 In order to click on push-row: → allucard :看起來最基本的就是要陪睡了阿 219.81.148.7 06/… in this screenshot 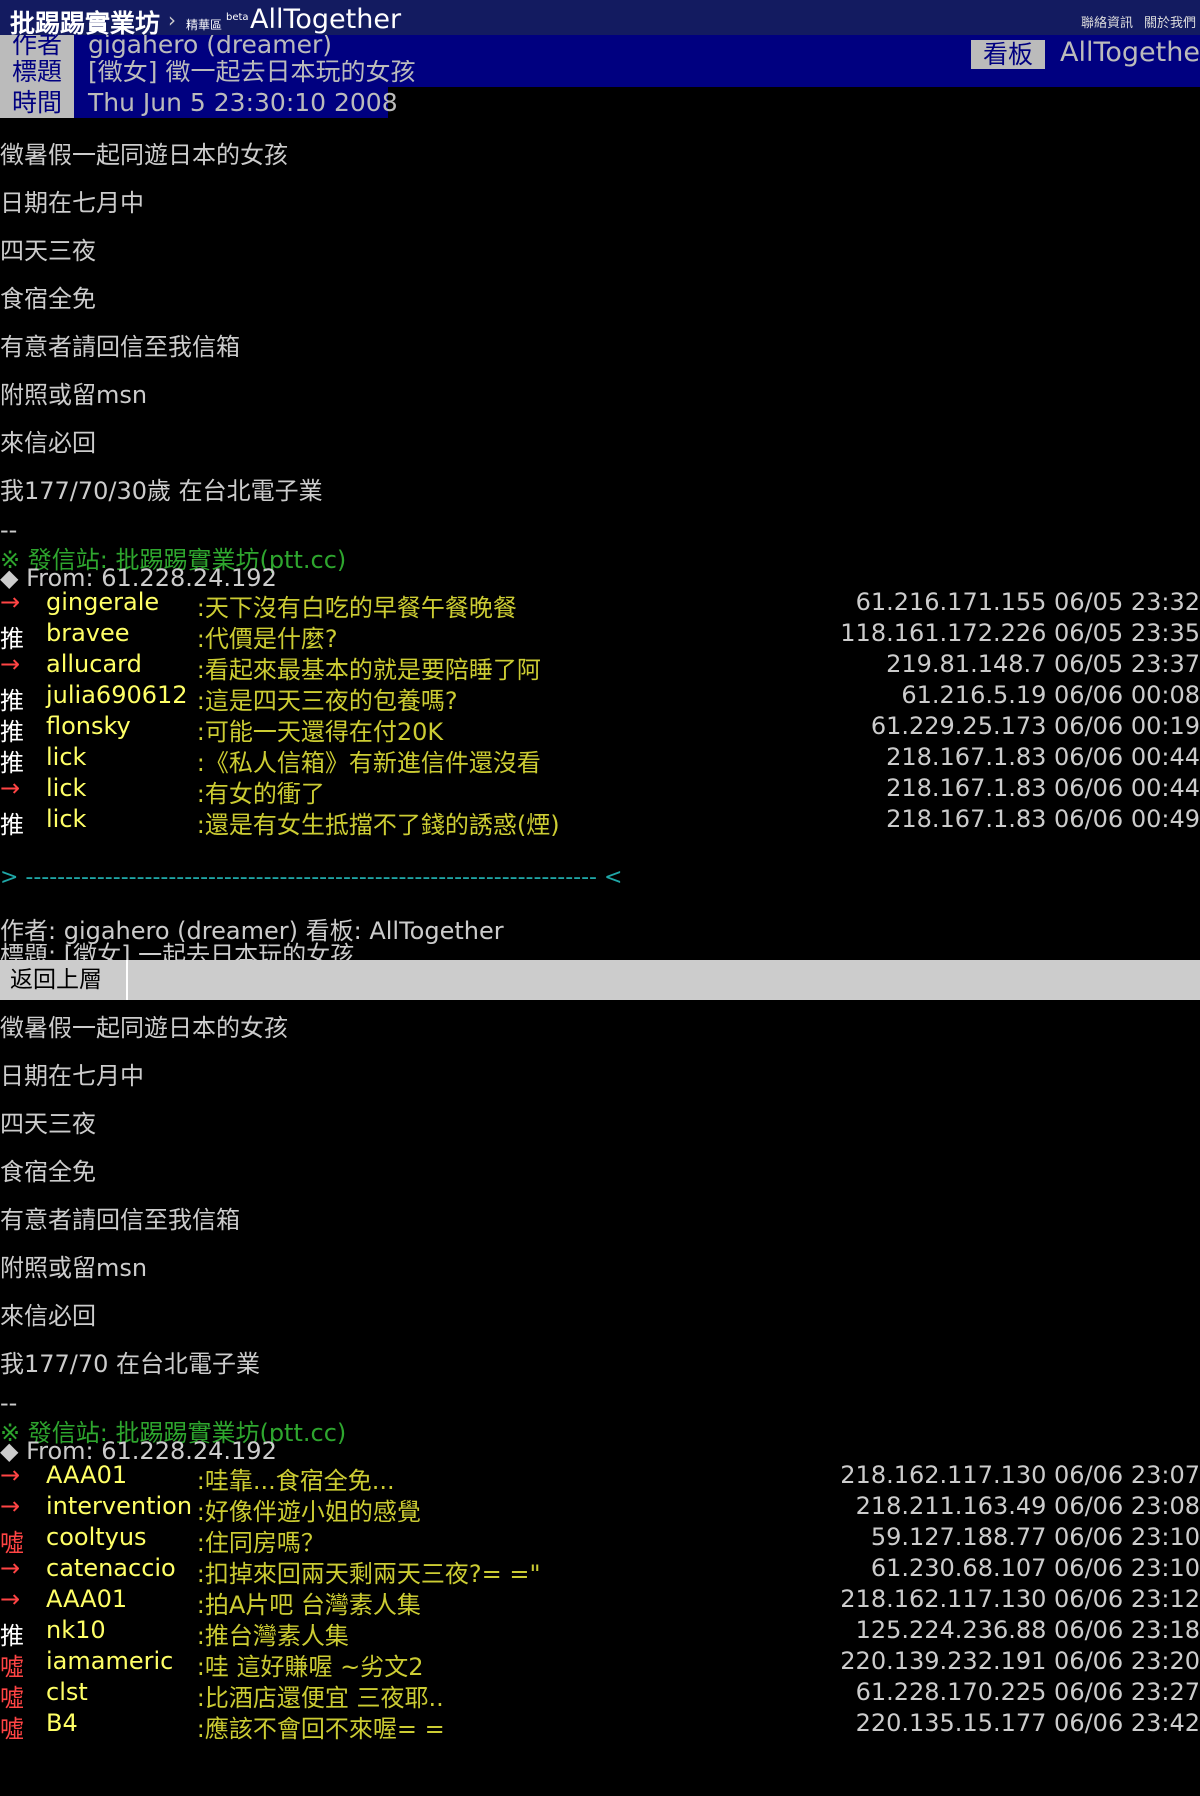, I will do `click(600, 667)`.